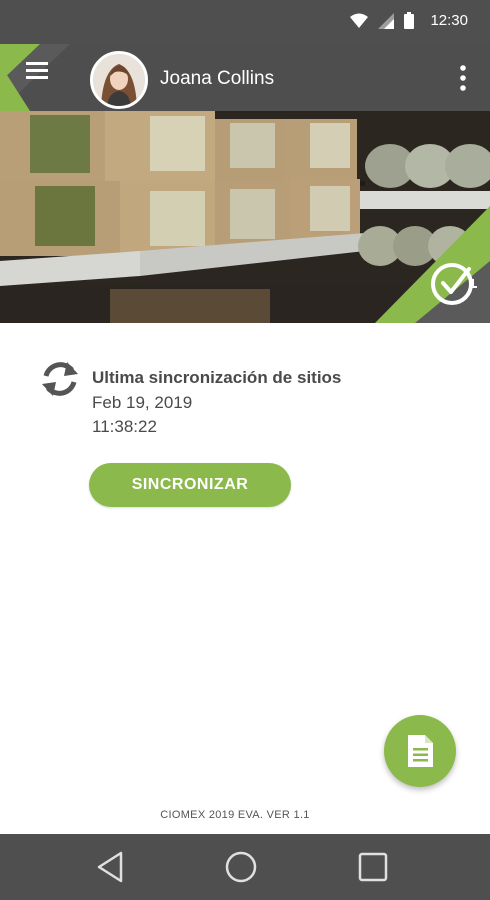 Image resolution: width=490 pixels, height=900 pixels. I want to click on avatar, so click(119, 80).